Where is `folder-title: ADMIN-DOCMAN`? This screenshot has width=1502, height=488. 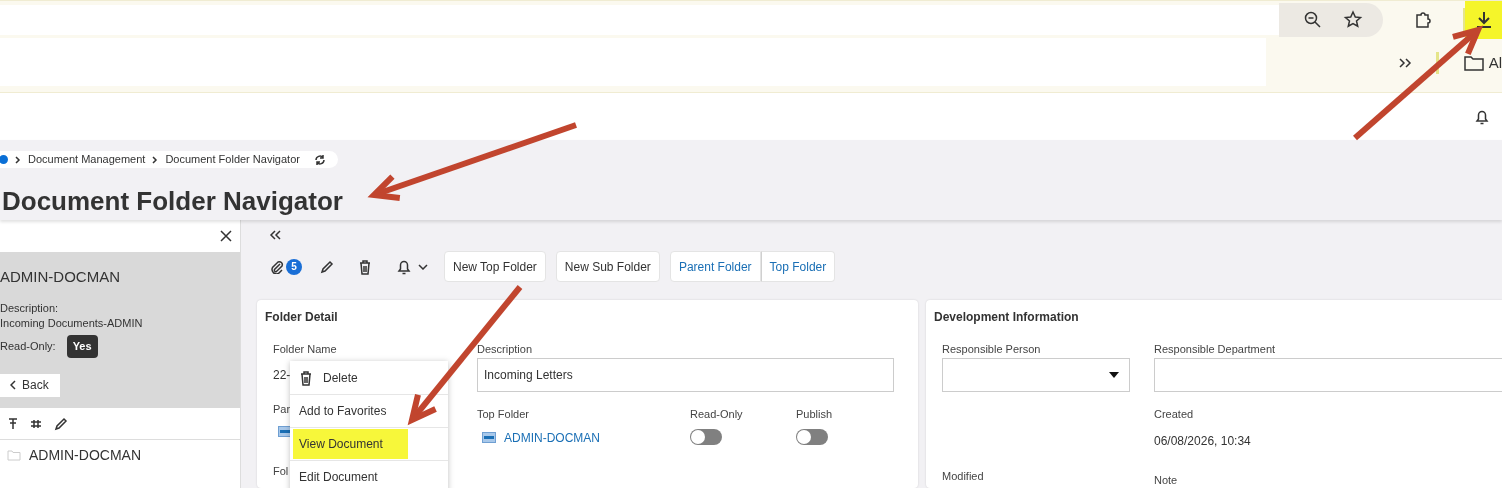
folder-title: ADMIN-DOCMAN is located at coordinates (60, 277).